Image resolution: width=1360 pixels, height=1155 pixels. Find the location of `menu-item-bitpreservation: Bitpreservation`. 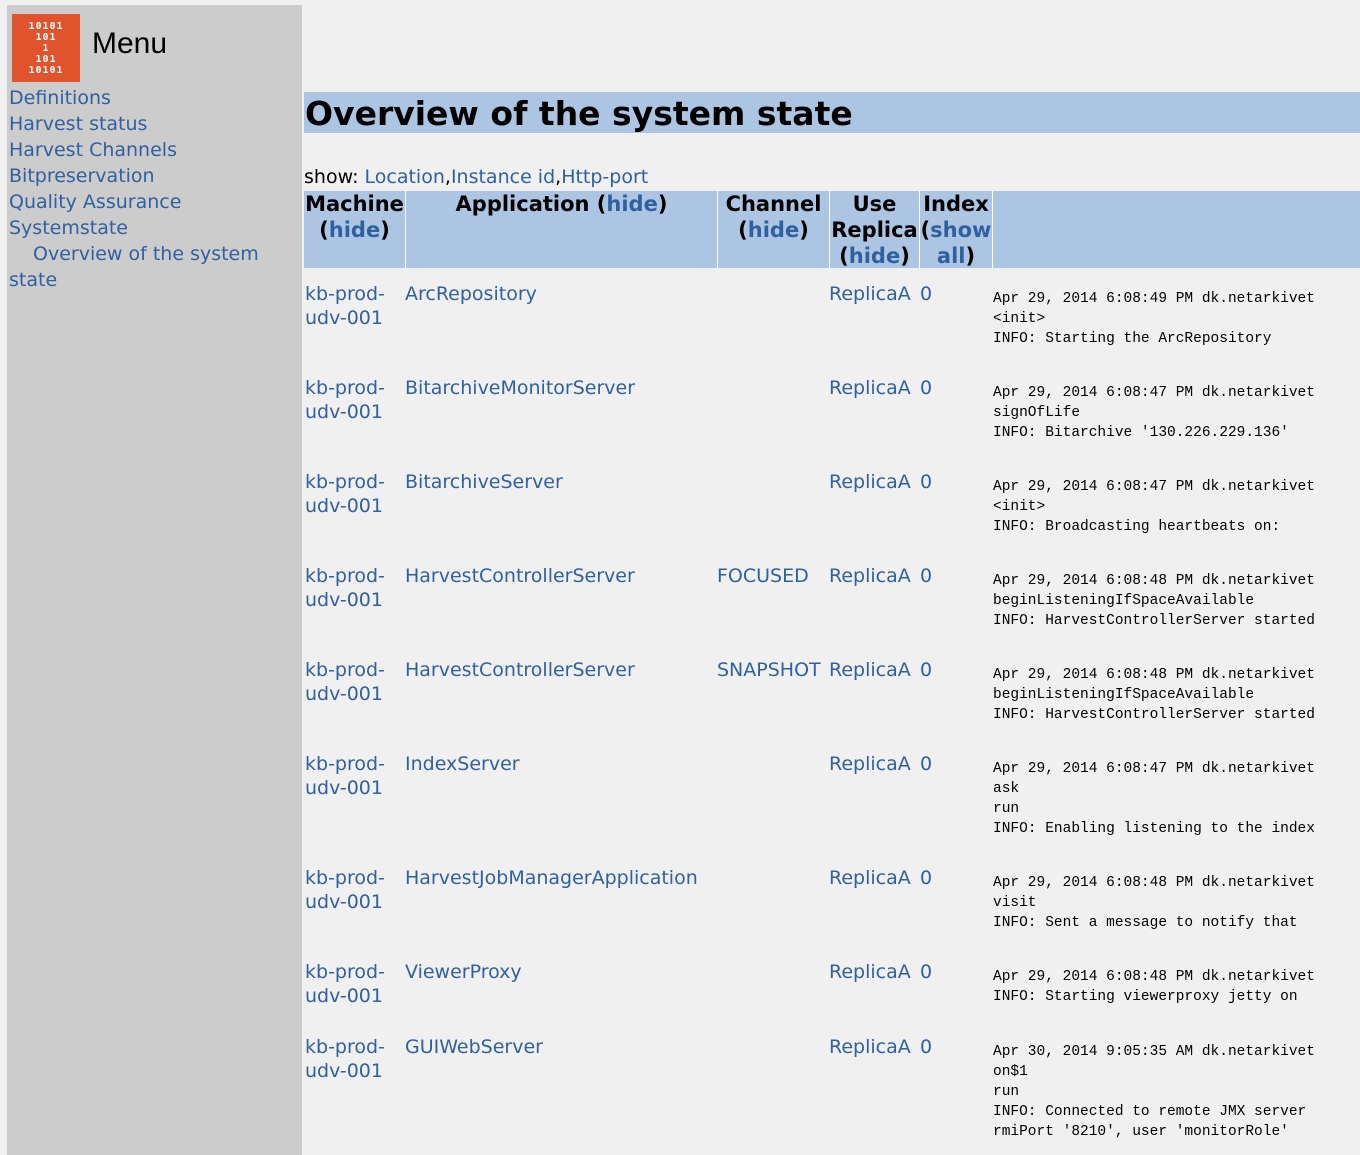

menu-item-bitpreservation: Bitpreservation is located at coordinates (154, 176).